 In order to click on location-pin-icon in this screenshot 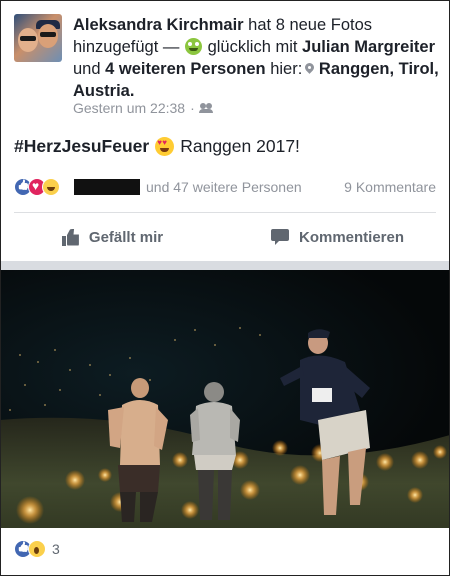, I will do `click(309, 69)`.